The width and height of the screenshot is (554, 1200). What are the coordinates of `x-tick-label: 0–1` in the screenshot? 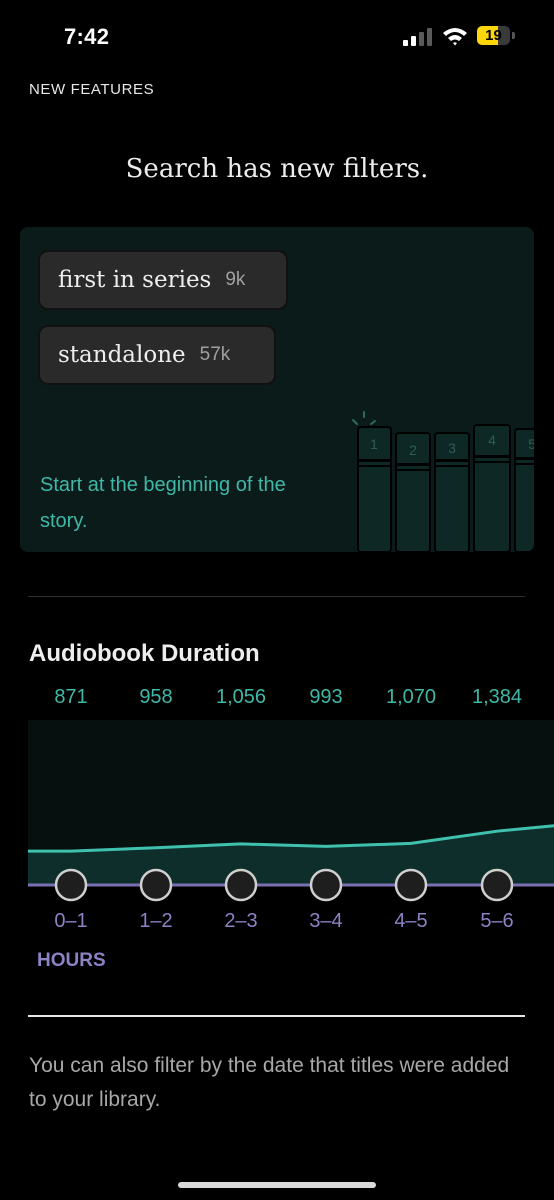 It's located at (70, 921).